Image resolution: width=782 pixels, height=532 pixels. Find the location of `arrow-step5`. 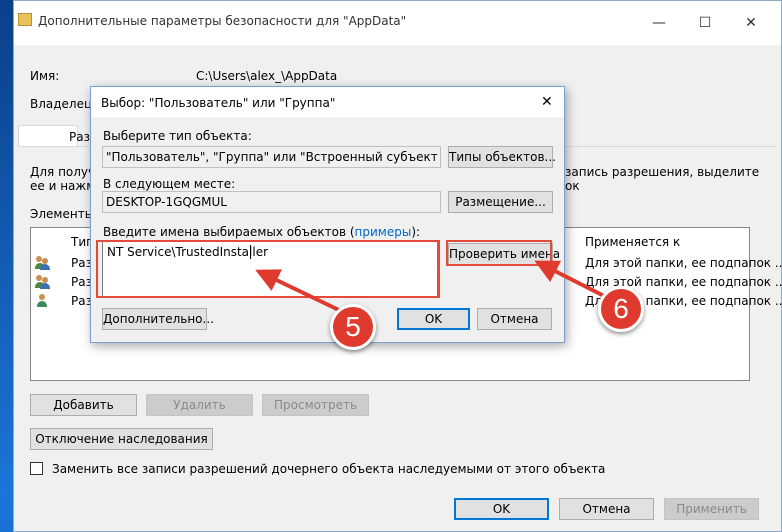

arrow-step5 is located at coordinates (299, 291).